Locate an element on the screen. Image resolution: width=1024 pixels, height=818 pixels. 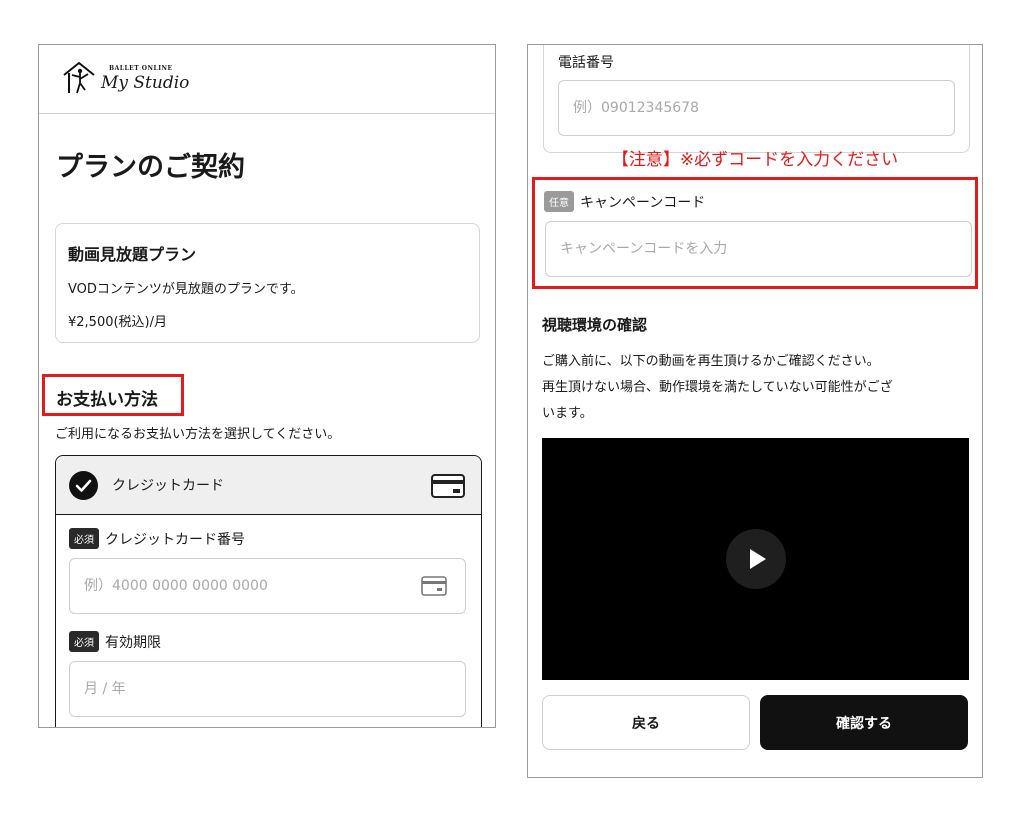
optional-badge: 任意 is located at coordinates (559, 201).